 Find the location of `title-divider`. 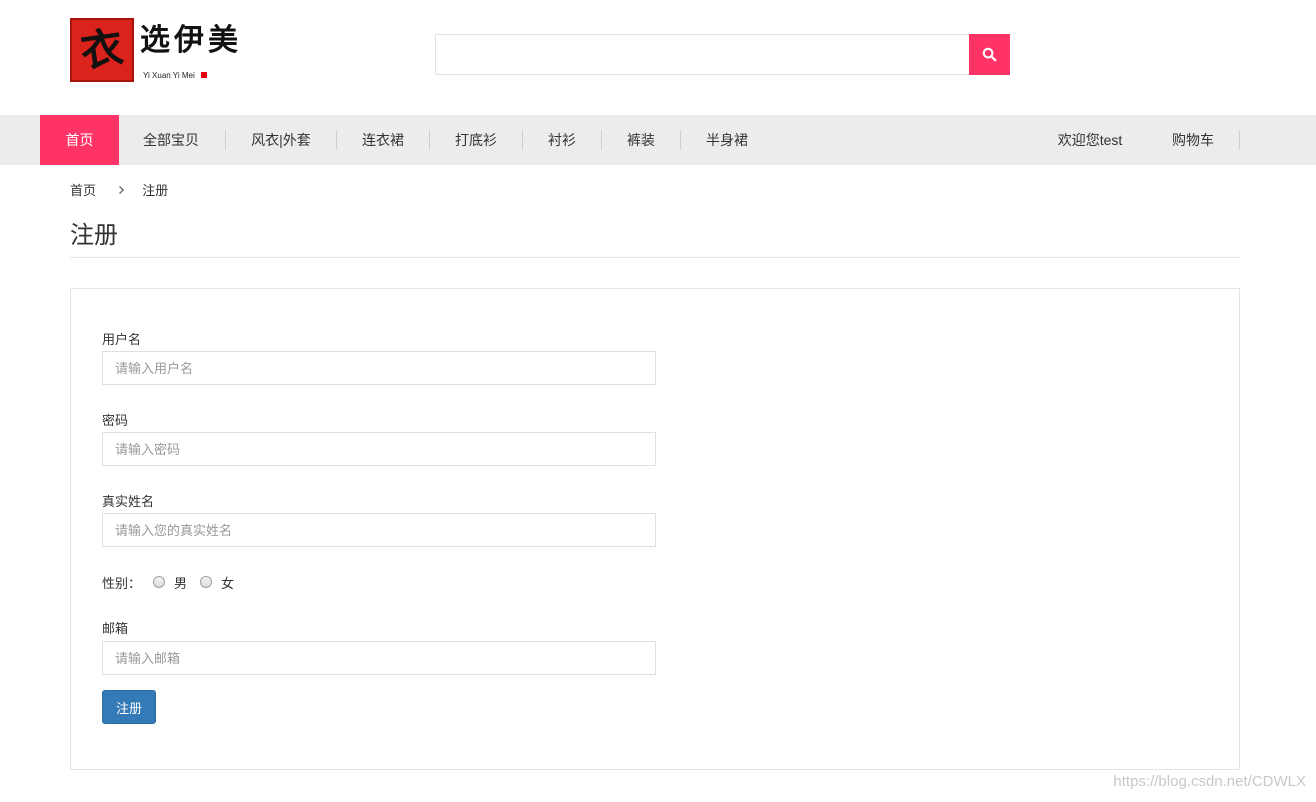

title-divider is located at coordinates (655, 257).